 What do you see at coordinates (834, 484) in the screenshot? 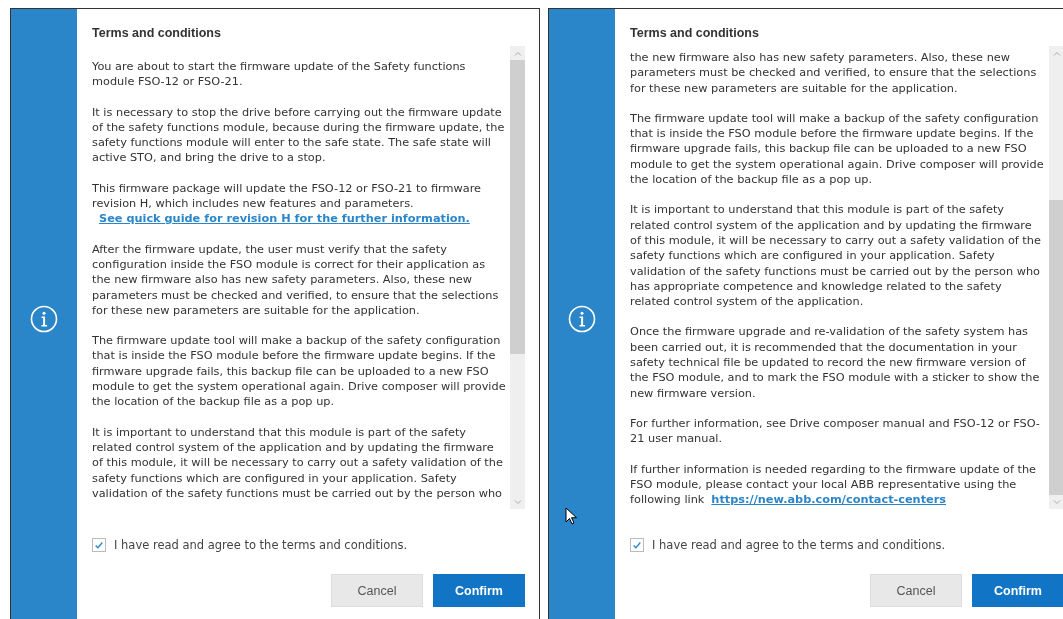
I see `terms-paragraph: If further information is needed regarding to the firmware update of the FSO module, please contact your local ABB representative using the following link https://new.abb.com/contact-centers` at bounding box center [834, 484].